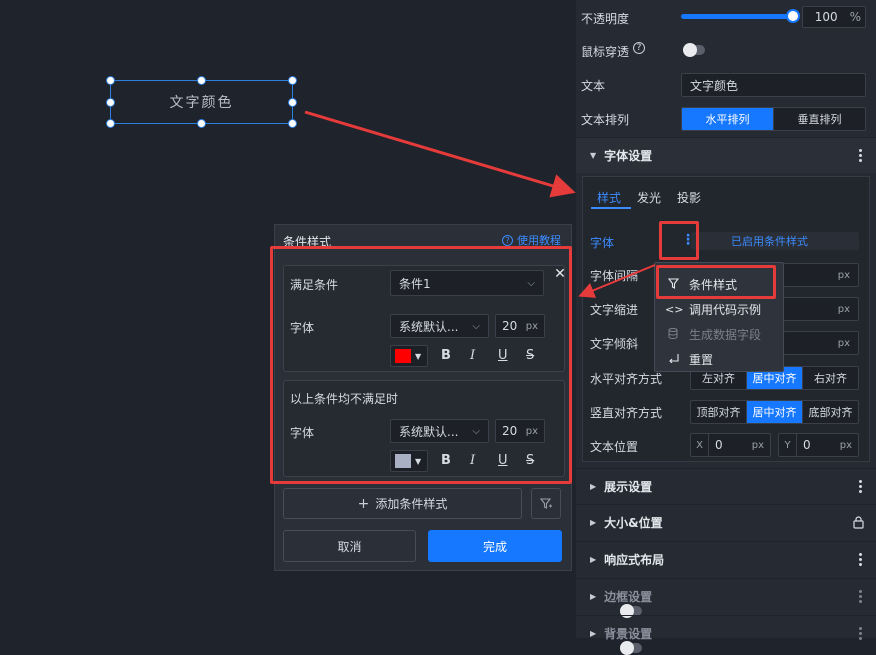 The width and height of the screenshot is (876, 655). I want to click on filter-icon, so click(546, 503).